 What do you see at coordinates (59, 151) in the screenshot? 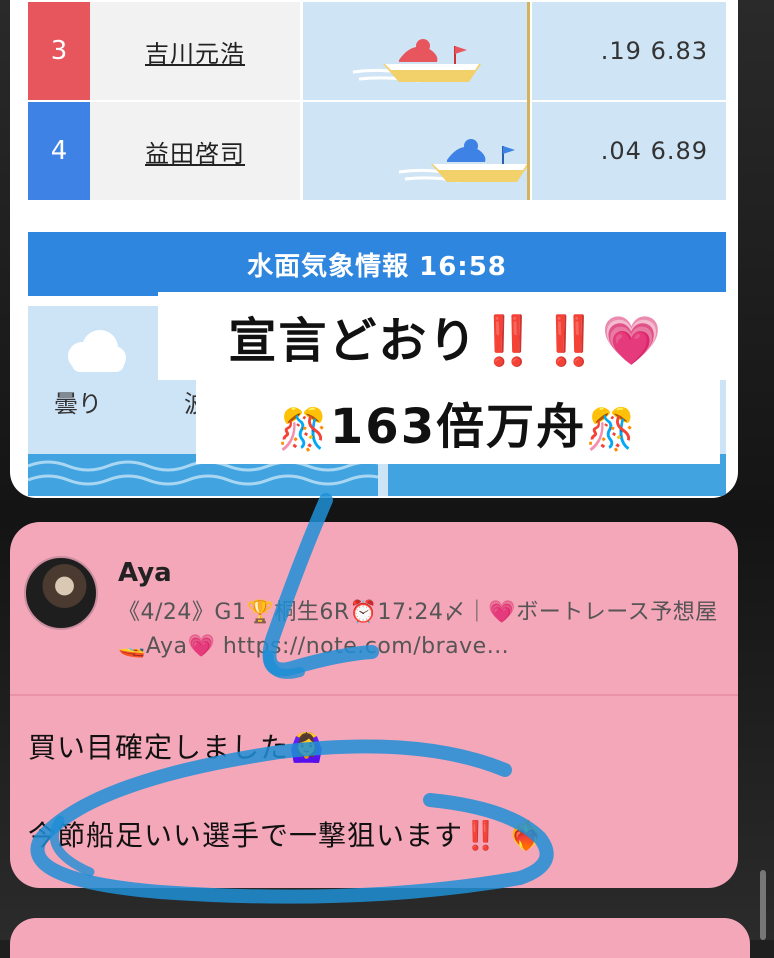
I see `lane-number: 4` at bounding box center [59, 151].